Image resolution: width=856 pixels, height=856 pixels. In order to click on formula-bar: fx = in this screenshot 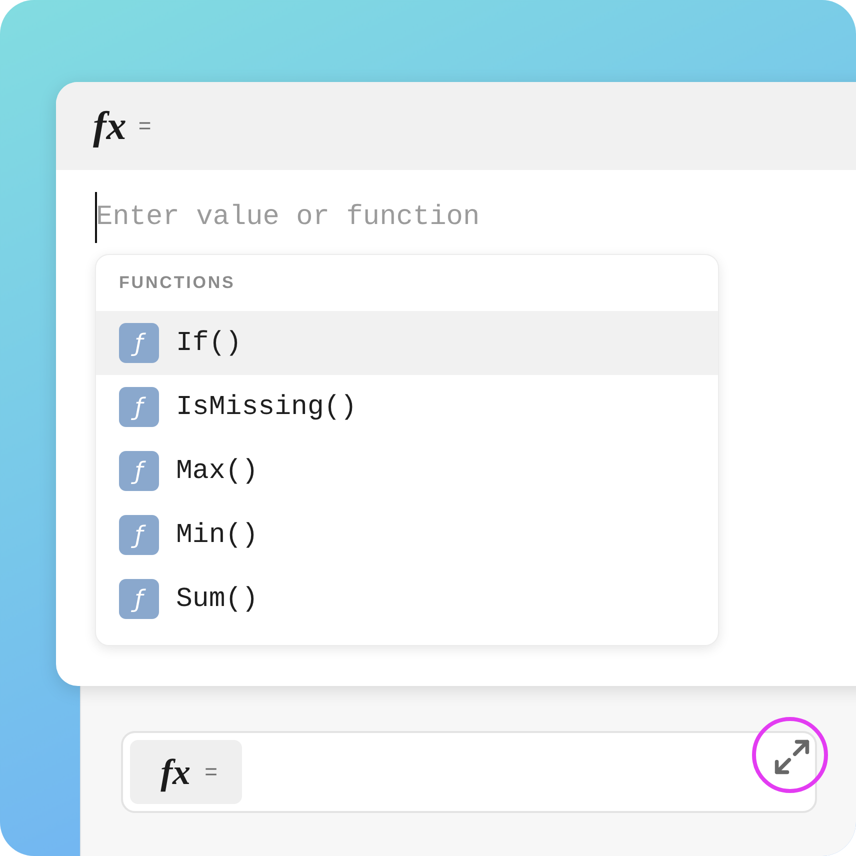, I will do `click(469, 772)`.